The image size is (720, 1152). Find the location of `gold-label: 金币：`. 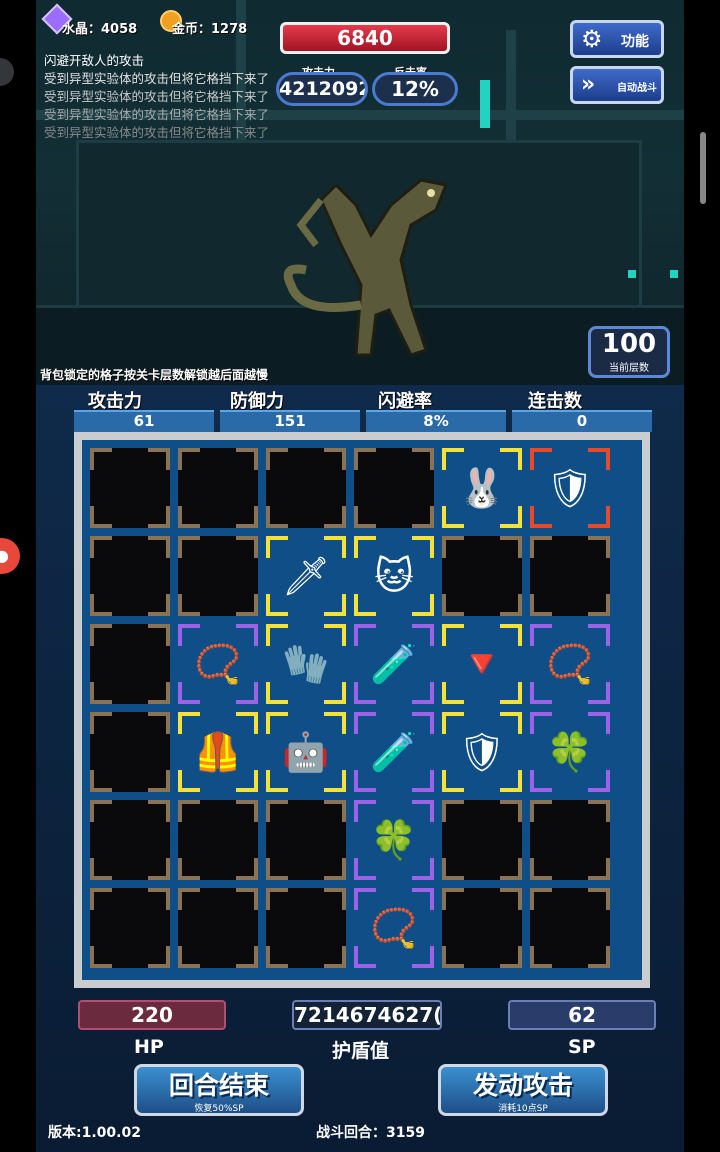

gold-label: 金币： is located at coordinates (192, 29).